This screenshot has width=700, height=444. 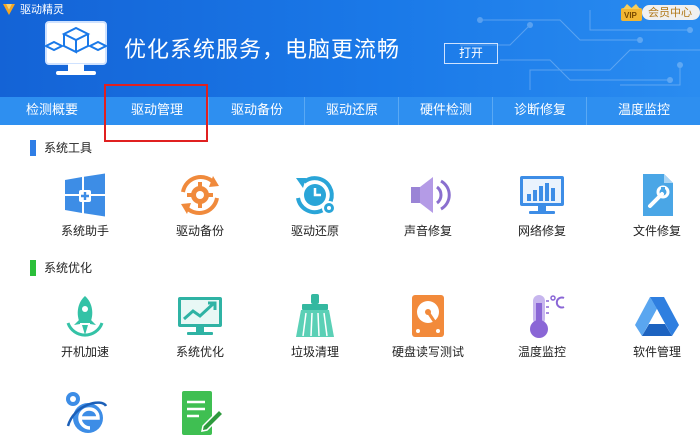 I want to click on svg-text: VIP, so click(x=631, y=15).